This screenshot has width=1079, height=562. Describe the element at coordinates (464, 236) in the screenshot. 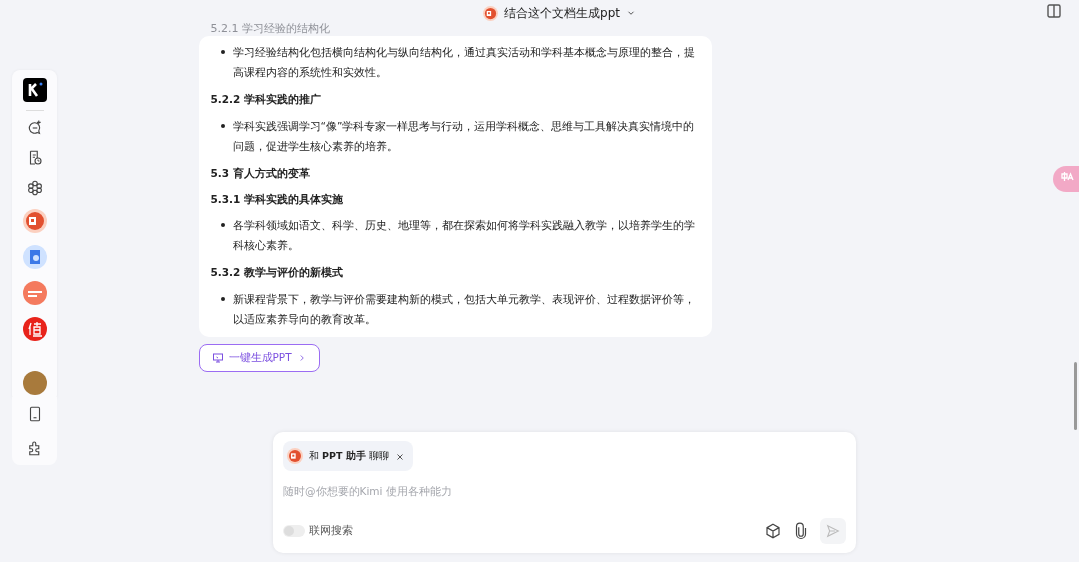

I see `bullet-text: 各学科领域如语文、科学、历史、地理等，都在探索如何将学科实践融入教学，以培养学生的学科核心素养。` at that location.